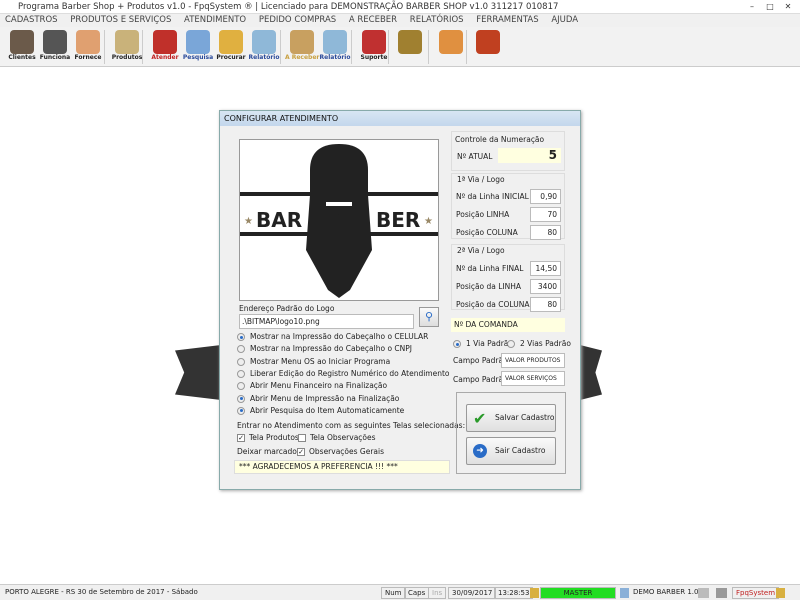 The width and height of the screenshot is (800, 600). I want to click on option-radio: Mostrar Menu OS ao Iniciar Programa, so click(313, 362).